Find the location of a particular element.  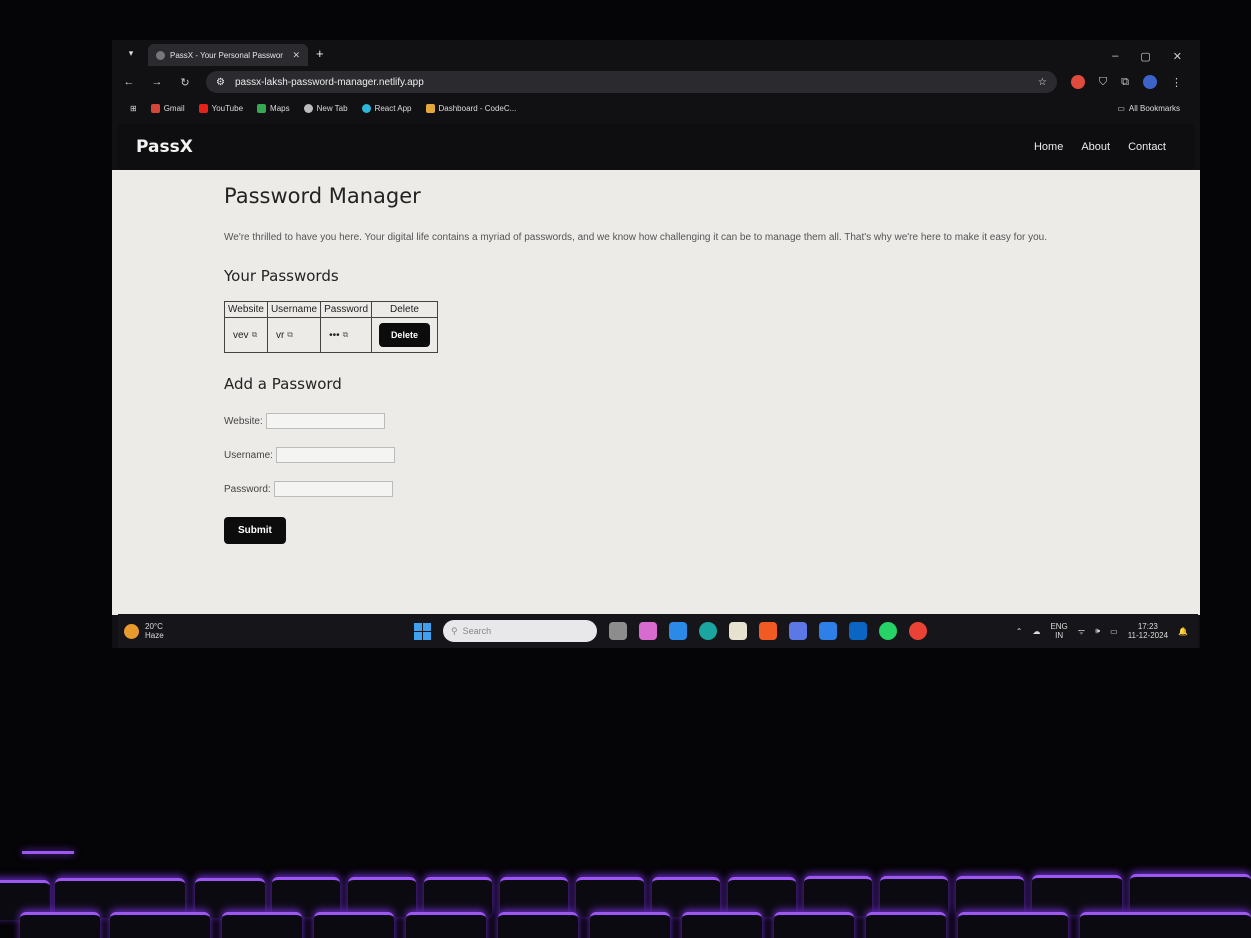

tab-title: PassX - Your Personal Passwor is located at coordinates (226, 55).